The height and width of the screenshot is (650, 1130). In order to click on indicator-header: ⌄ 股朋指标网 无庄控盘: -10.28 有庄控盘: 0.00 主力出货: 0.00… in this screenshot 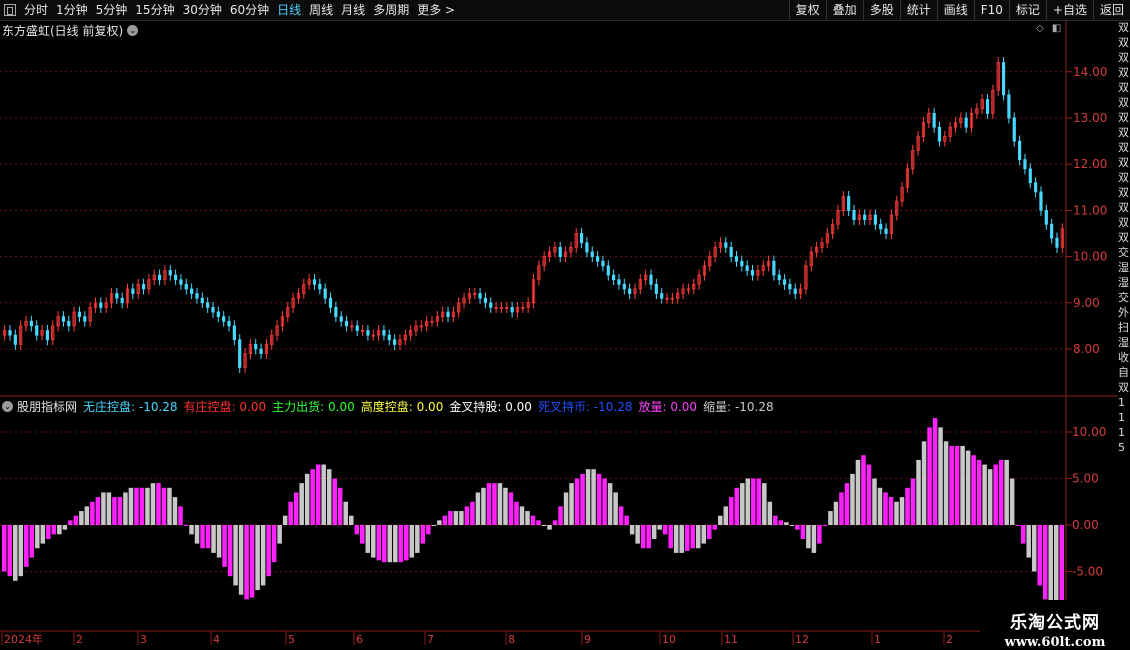, I will do `click(391, 406)`.